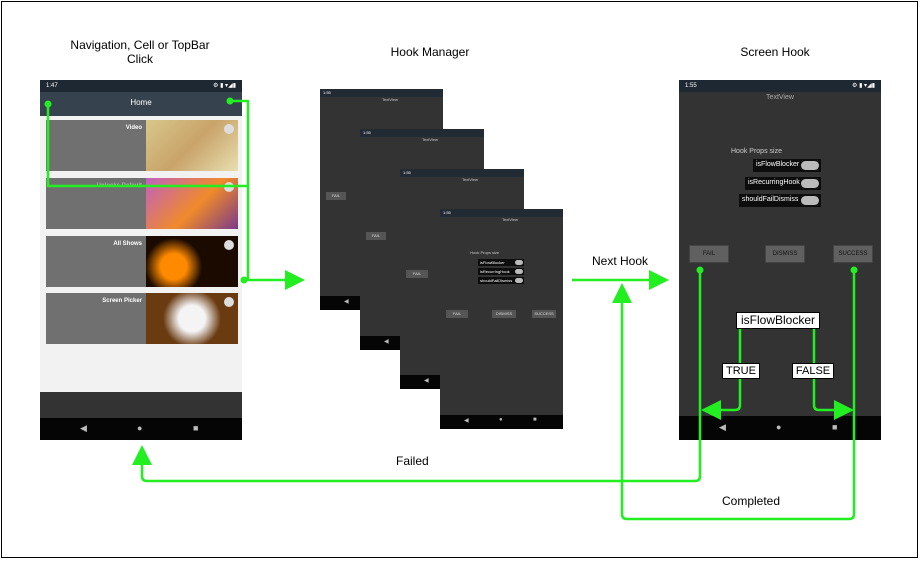 This screenshot has height=561, width=921. I want to click on list-item-unlocks-default: Unlocks Default, so click(142, 203).